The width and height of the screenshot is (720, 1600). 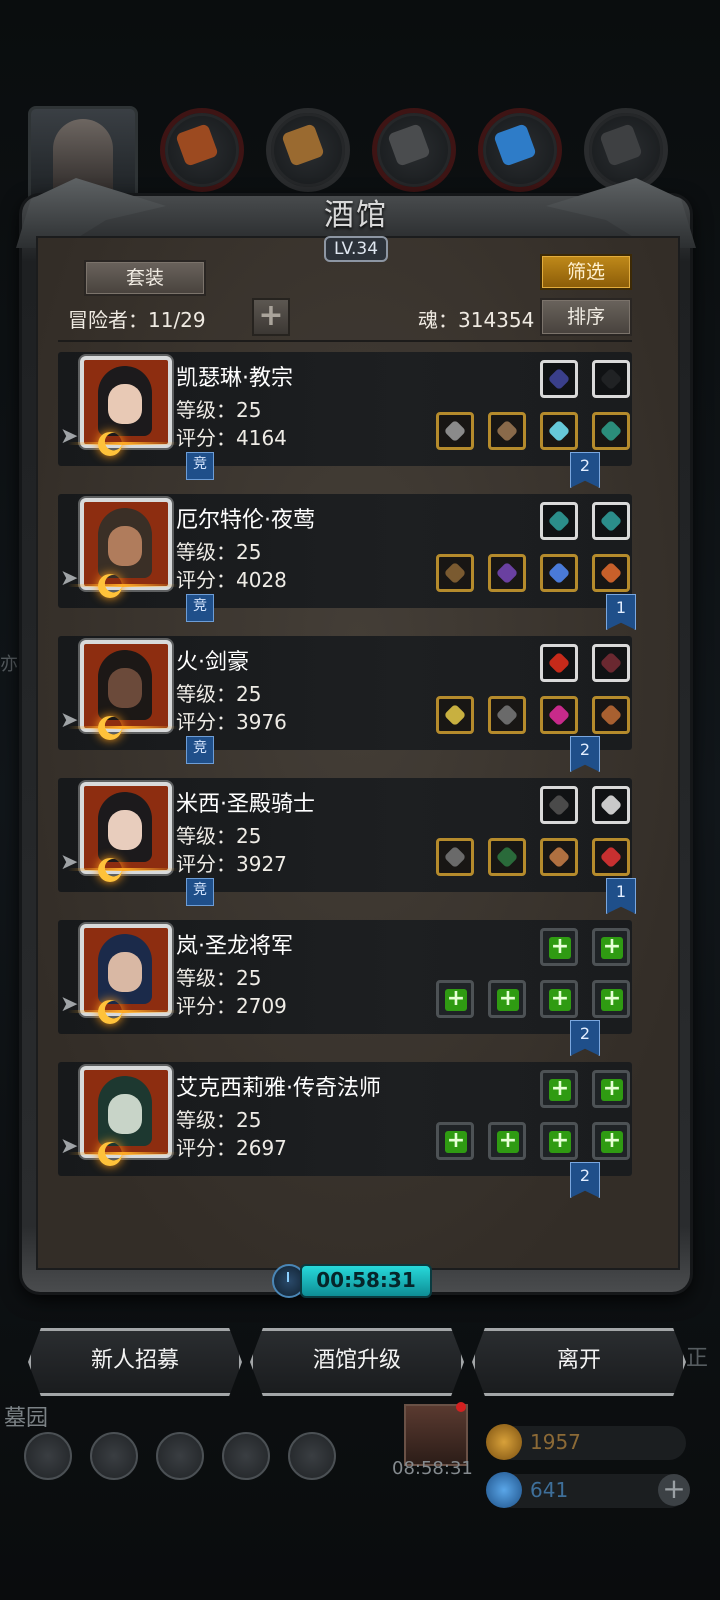 What do you see at coordinates (345, 420) in the screenshot?
I see `hero-card: ➤ 凯瑟琳·教宗 等级：25 评分：4164 竞 2` at bounding box center [345, 420].